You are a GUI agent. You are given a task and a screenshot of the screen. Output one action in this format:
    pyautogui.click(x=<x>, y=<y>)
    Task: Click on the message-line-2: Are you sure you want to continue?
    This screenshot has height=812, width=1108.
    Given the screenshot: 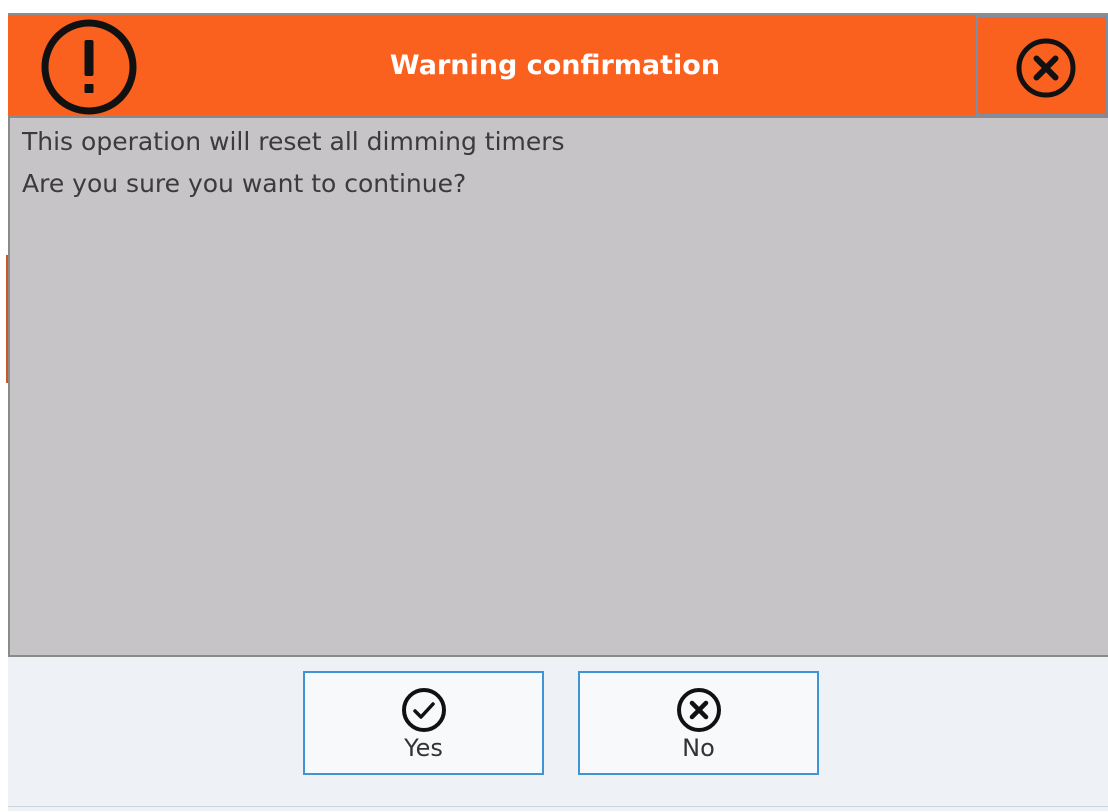 What is the action you would take?
    pyautogui.click(x=244, y=183)
    